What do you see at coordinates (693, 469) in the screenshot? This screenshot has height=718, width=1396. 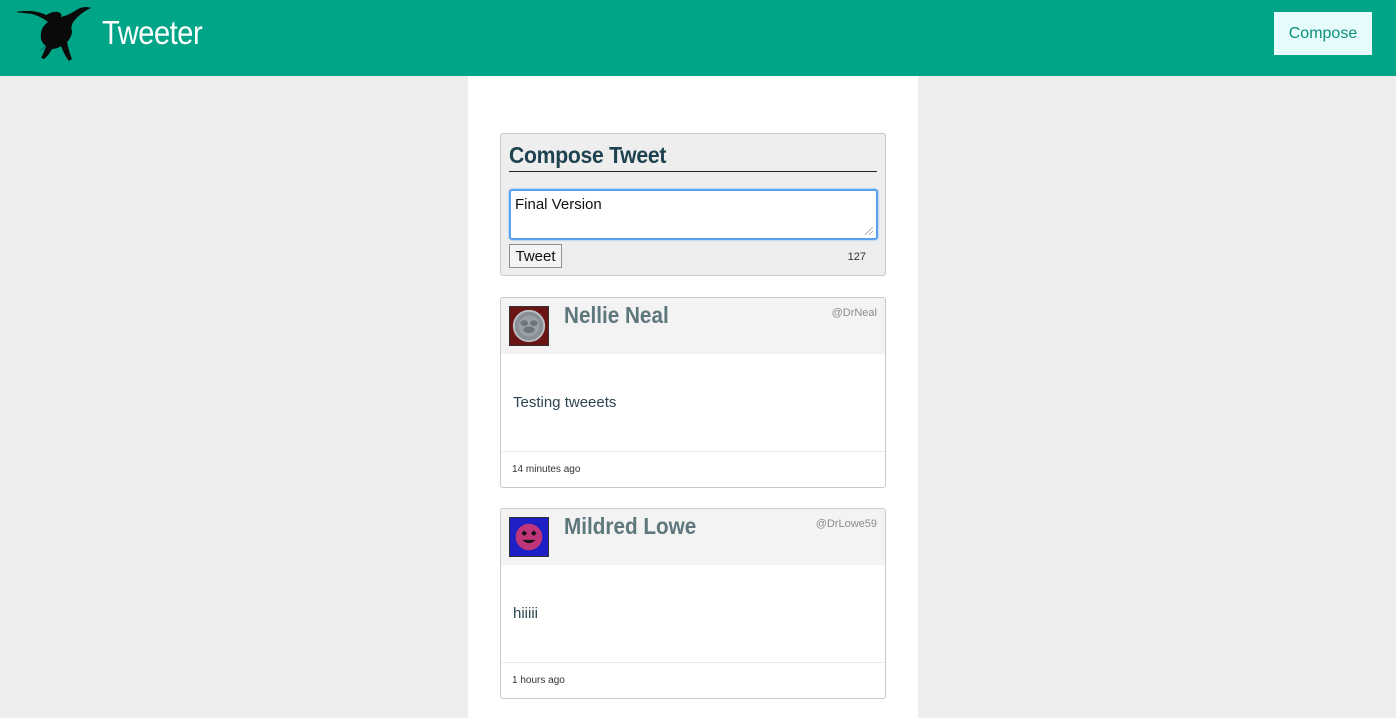 I see `tweet-footer: 14 minutes ago` at bounding box center [693, 469].